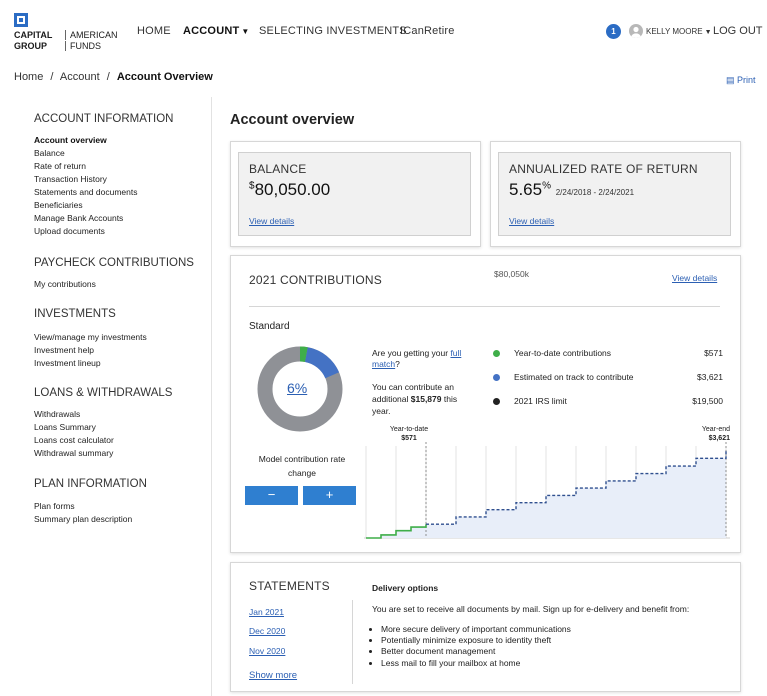  I want to click on logo-text-funds: FUNDS, so click(83, 46).